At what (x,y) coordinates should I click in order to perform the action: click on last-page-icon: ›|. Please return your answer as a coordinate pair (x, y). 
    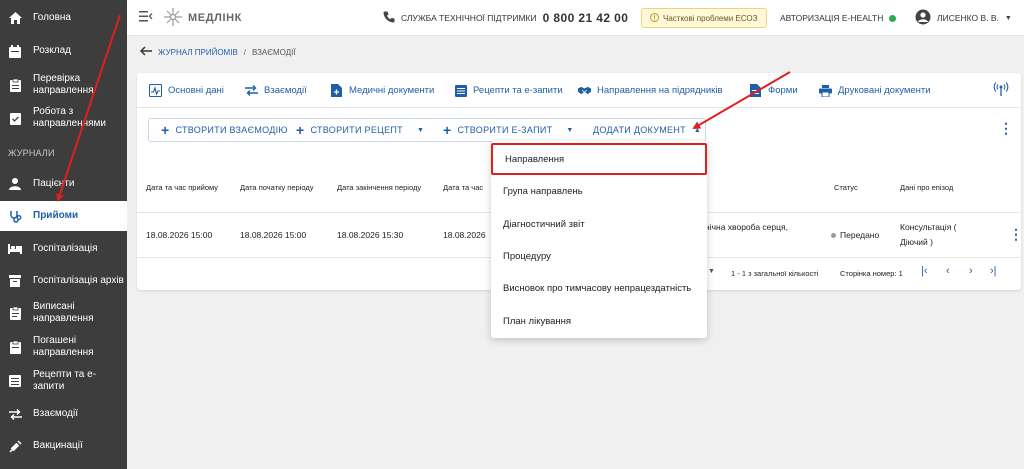
    Looking at the image, I should click on (993, 271).